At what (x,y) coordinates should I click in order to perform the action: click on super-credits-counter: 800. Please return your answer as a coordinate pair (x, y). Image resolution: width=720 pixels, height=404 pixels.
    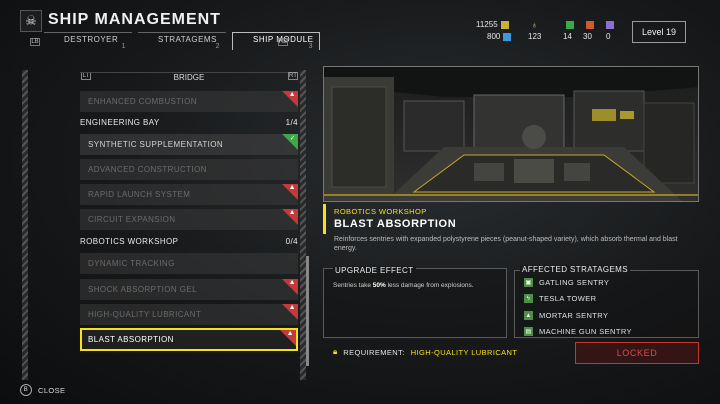
    Looking at the image, I should click on (499, 36).